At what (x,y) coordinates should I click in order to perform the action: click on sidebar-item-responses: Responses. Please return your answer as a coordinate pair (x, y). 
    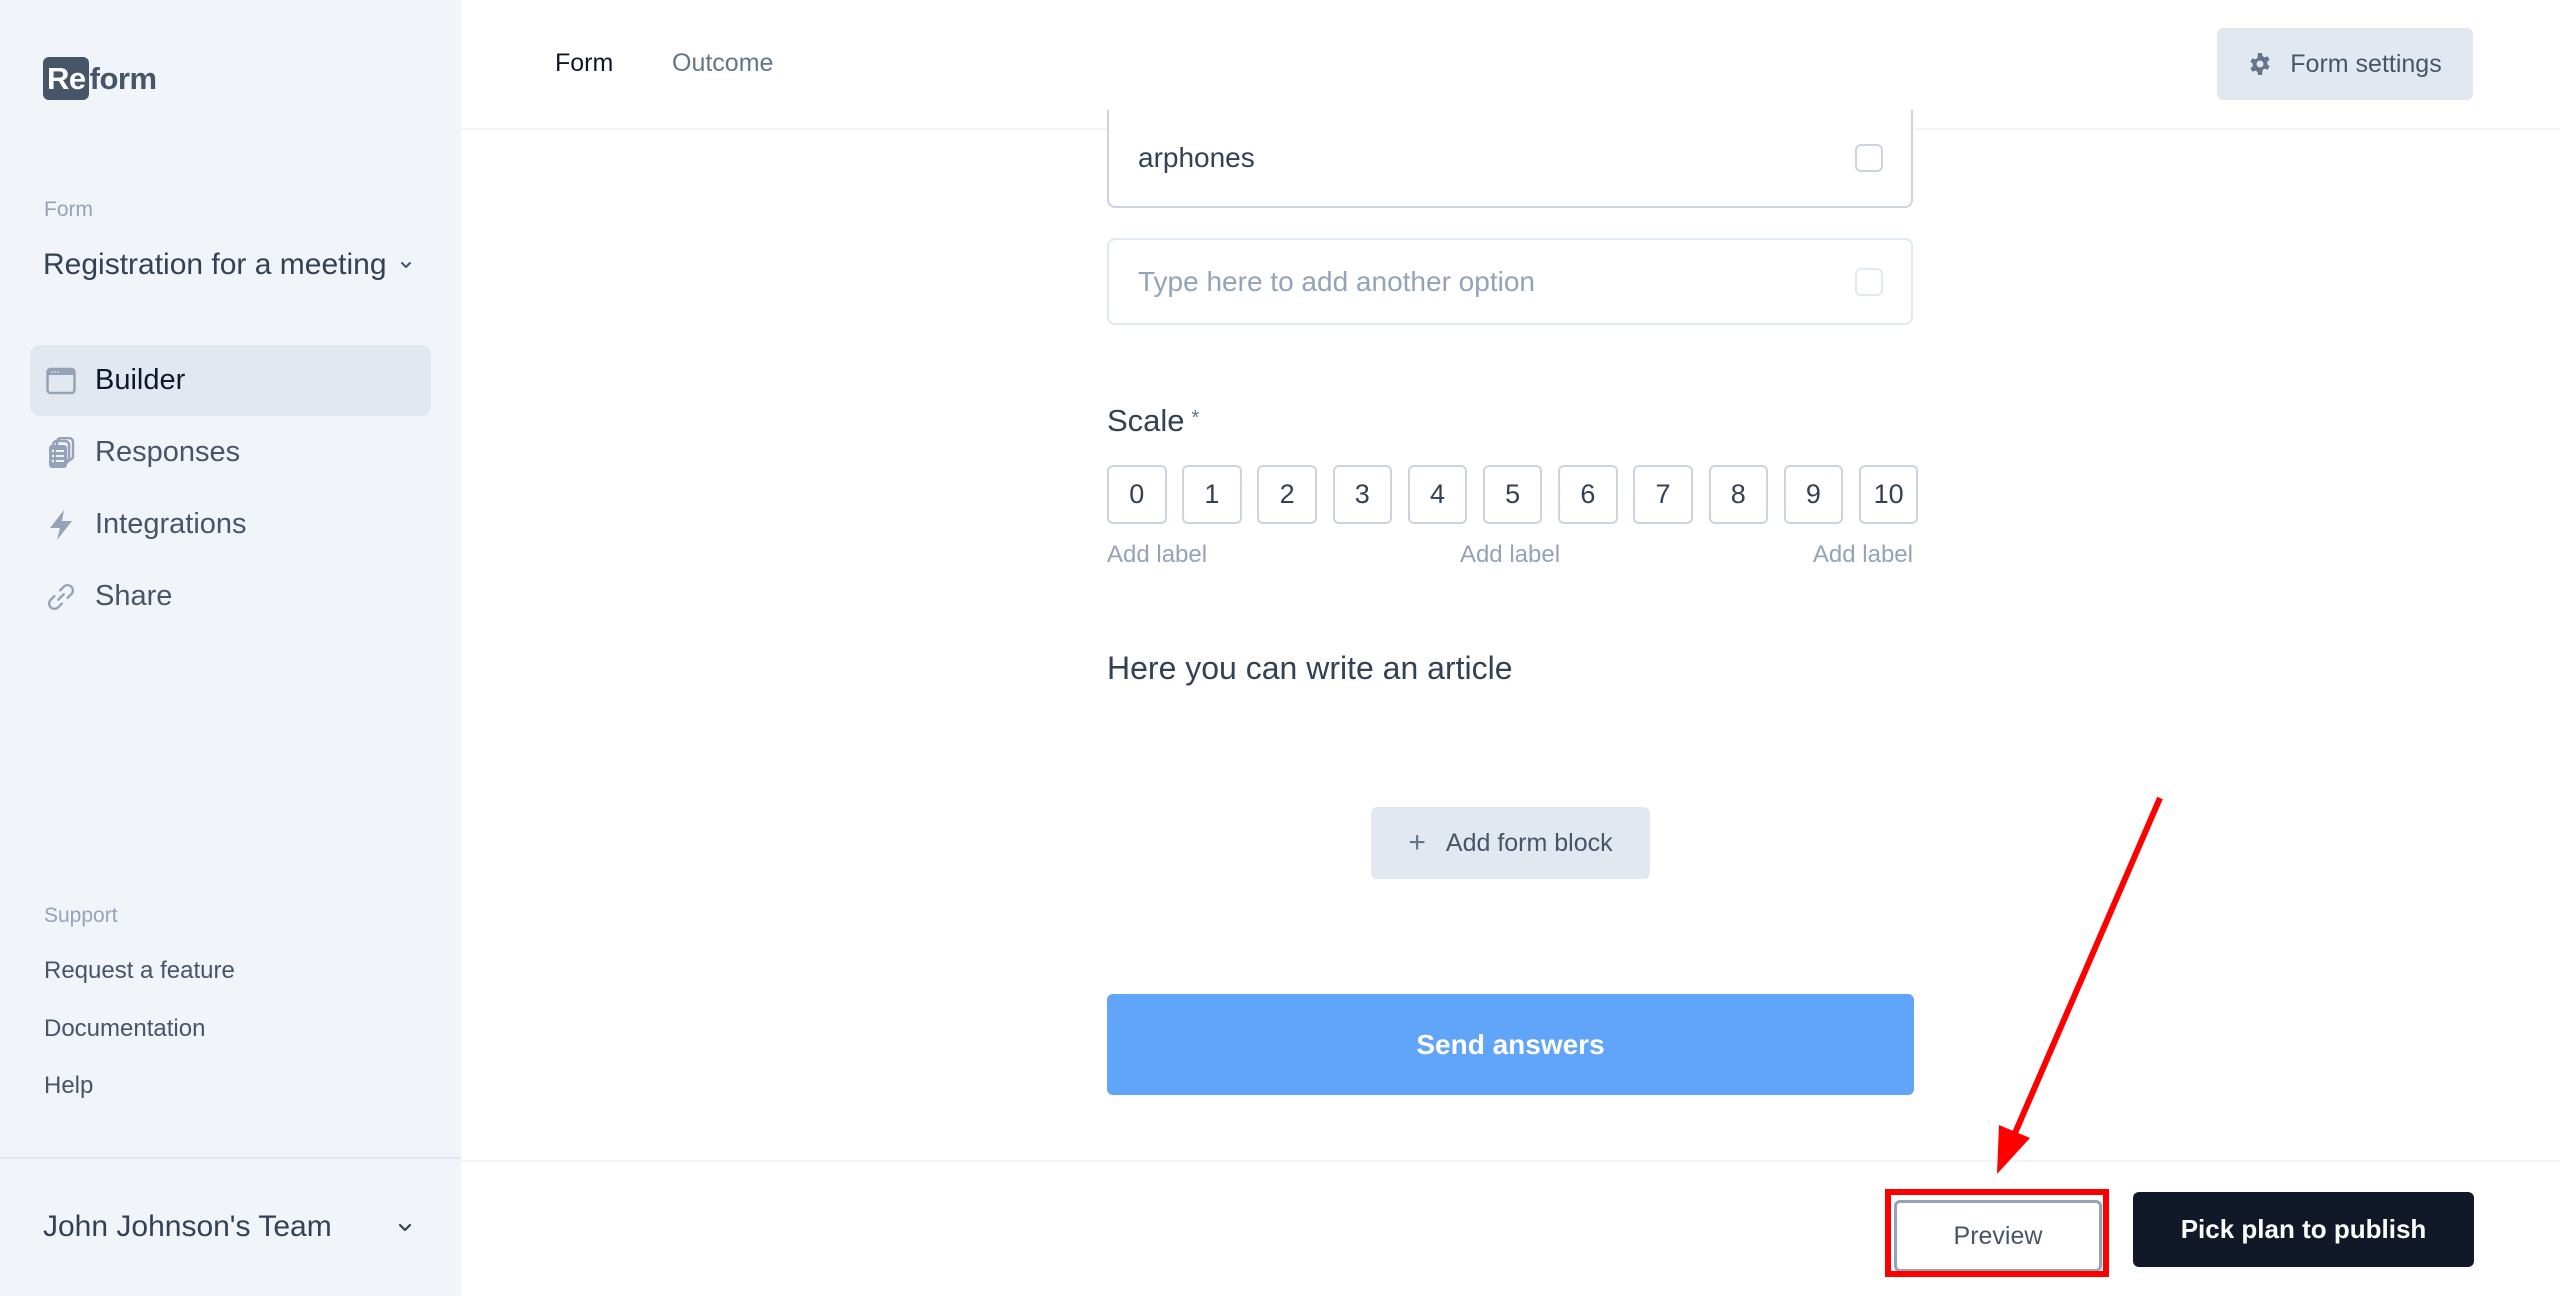
    Looking at the image, I should click on (230, 452).